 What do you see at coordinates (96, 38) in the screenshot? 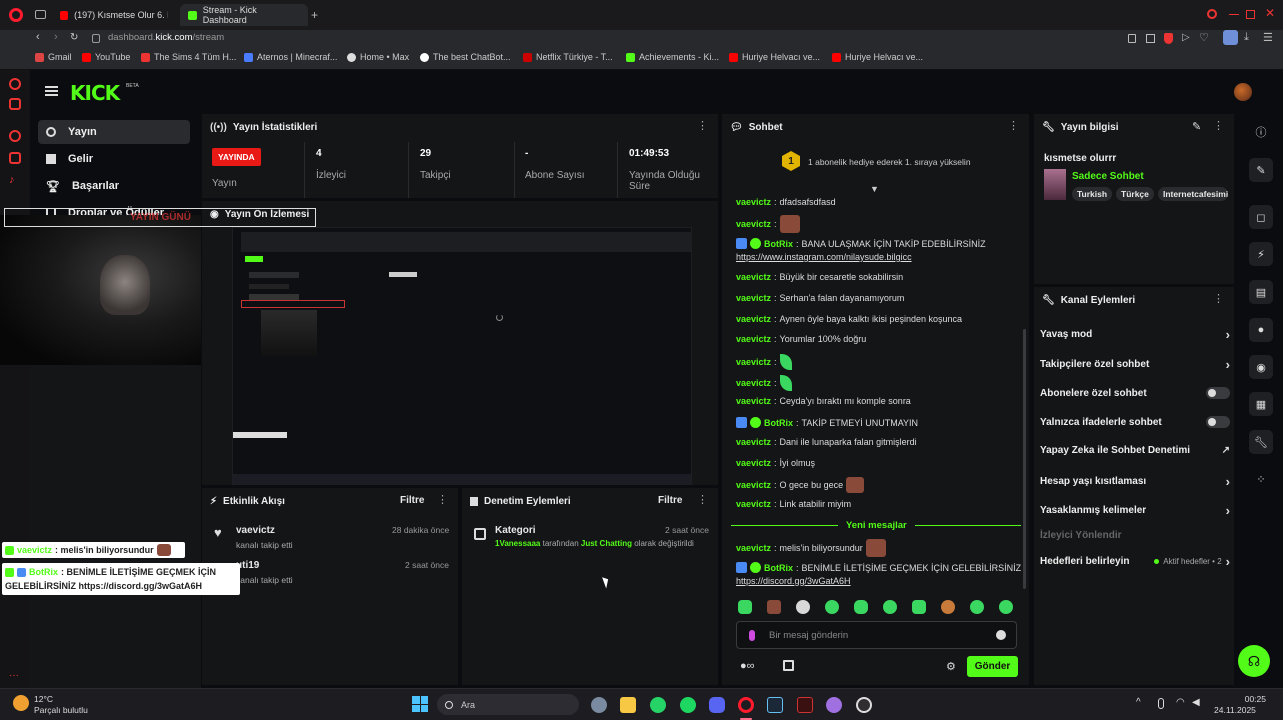
I see `site-info-icon` at bounding box center [96, 38].